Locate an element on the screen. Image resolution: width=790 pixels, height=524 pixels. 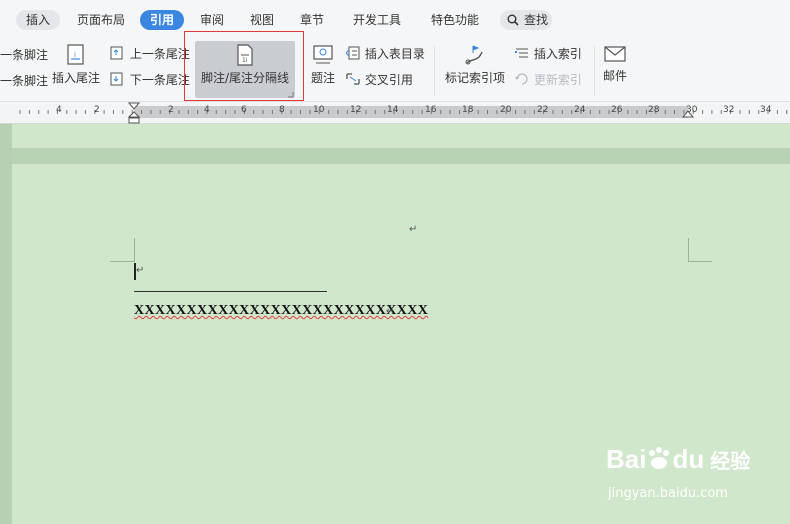
indent-marker-icon is located at coordinates (134, 113).